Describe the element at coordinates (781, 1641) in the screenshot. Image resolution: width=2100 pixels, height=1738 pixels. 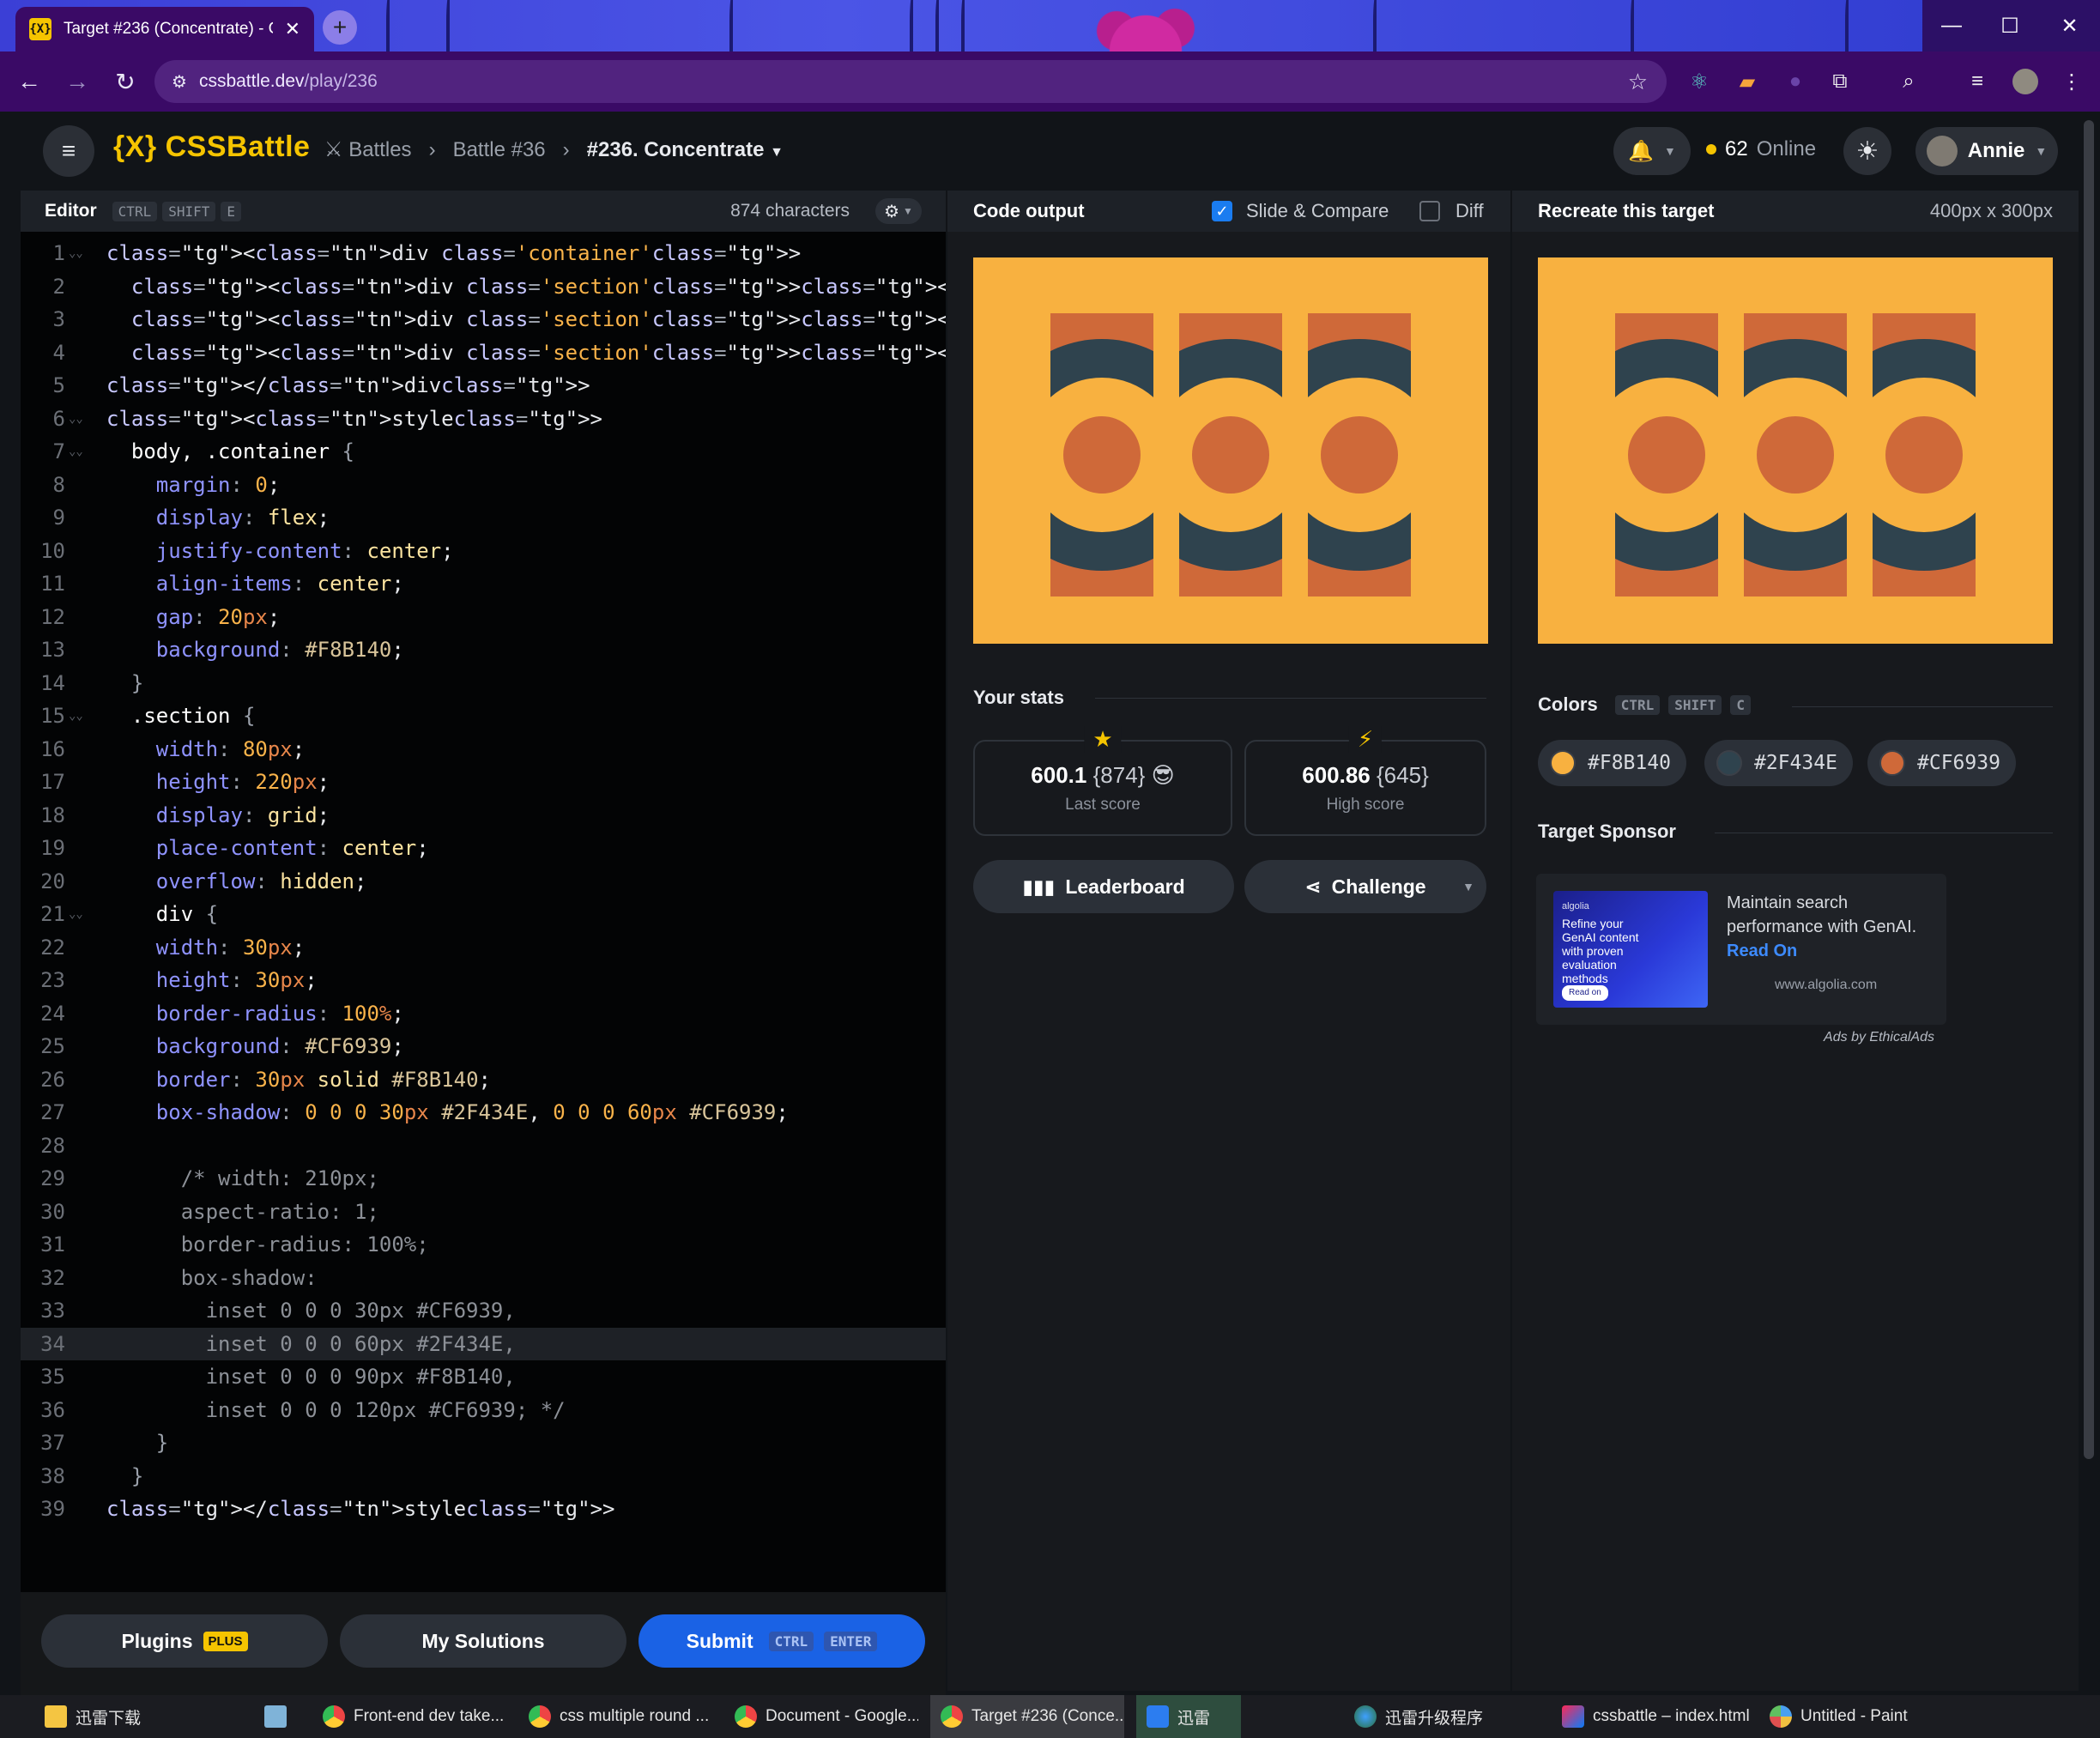
I see `submit-button: Submit CTRL ENTER` at that location.